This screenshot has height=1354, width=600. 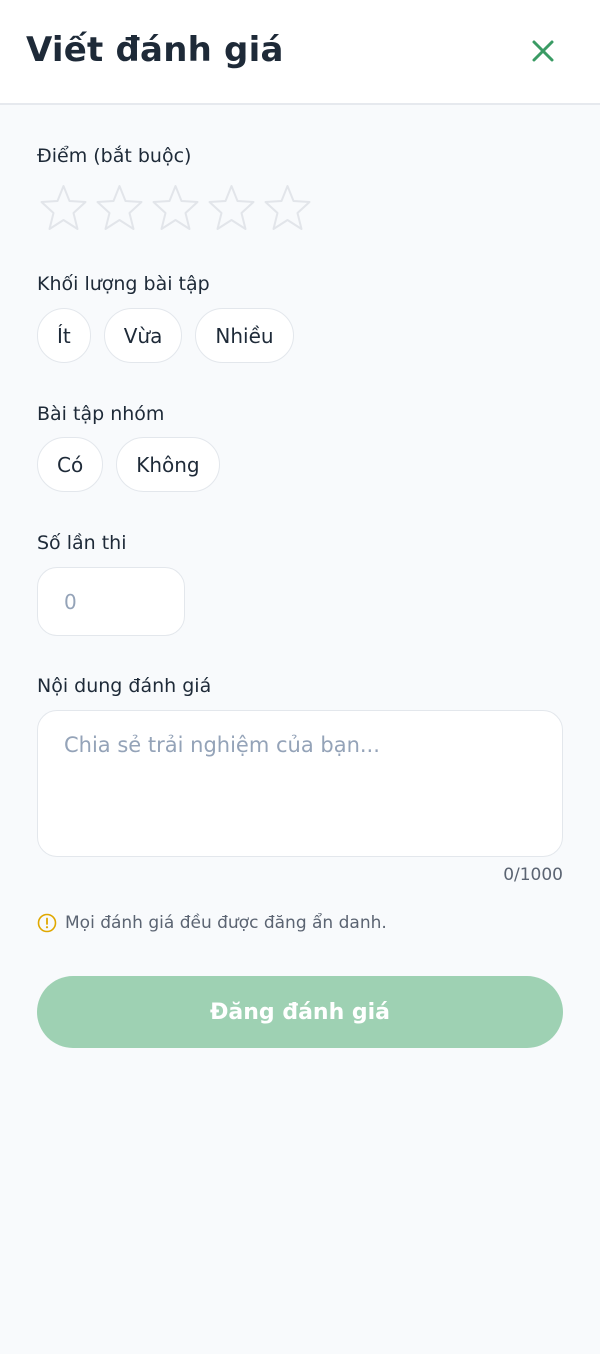 I want to click on exam-count-label: Số lần thi, so click(x=82, y=543).